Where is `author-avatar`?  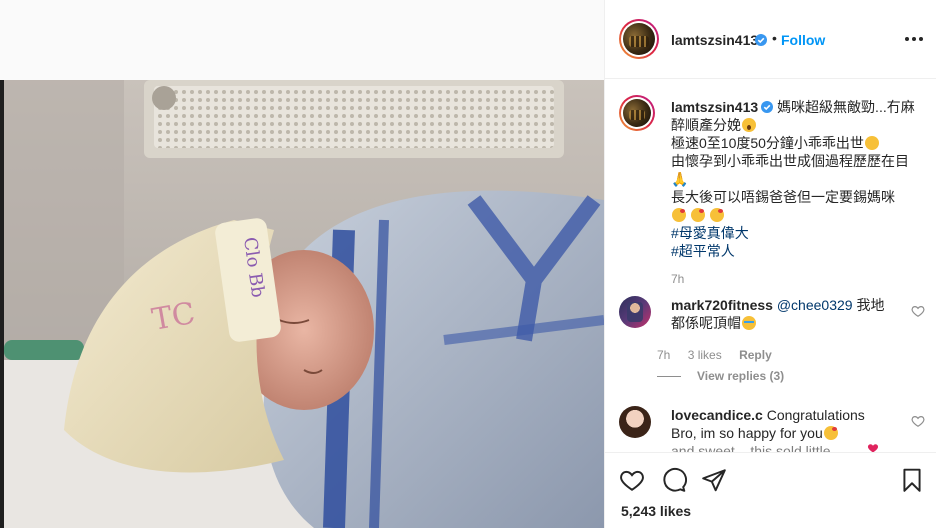 author-avatar is located at coordinates (639, 39).